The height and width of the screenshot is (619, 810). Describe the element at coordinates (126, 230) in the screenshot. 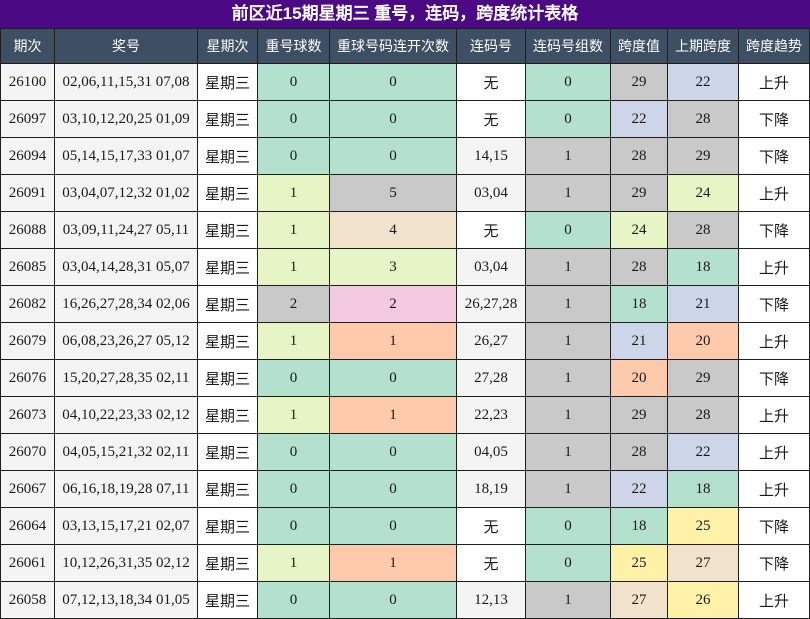

I see `cell-numbers: 03,09,11,24,27 05,11` at that location.